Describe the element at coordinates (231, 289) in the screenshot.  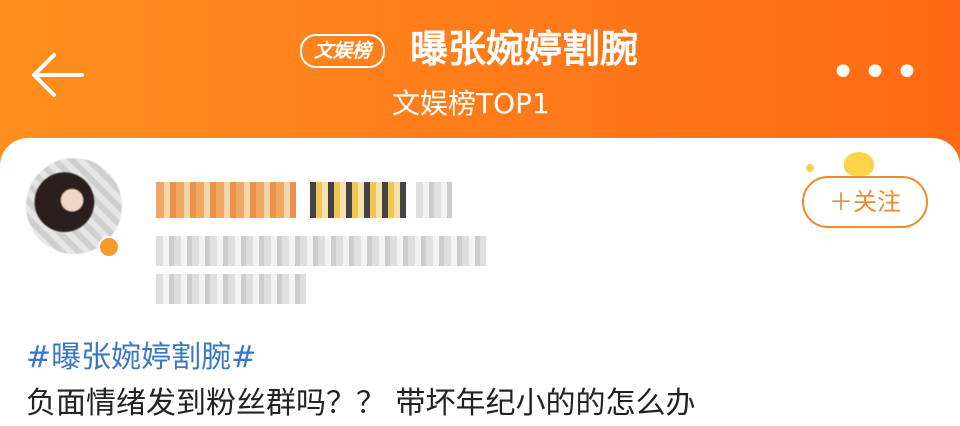
I see `post-source-redacted` at that location.